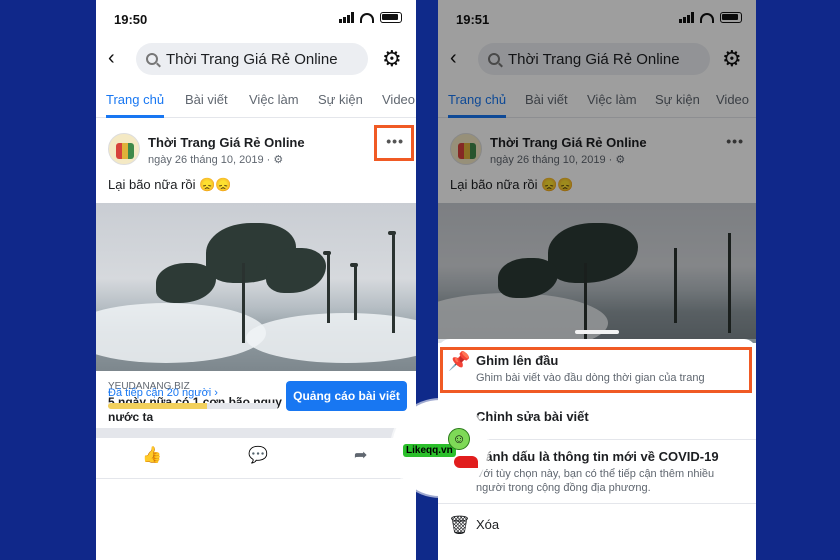  What do you see at coordinates (466, 462) in the screenshot?
I see `swoosh-icon` at bounding box center [466, 462].